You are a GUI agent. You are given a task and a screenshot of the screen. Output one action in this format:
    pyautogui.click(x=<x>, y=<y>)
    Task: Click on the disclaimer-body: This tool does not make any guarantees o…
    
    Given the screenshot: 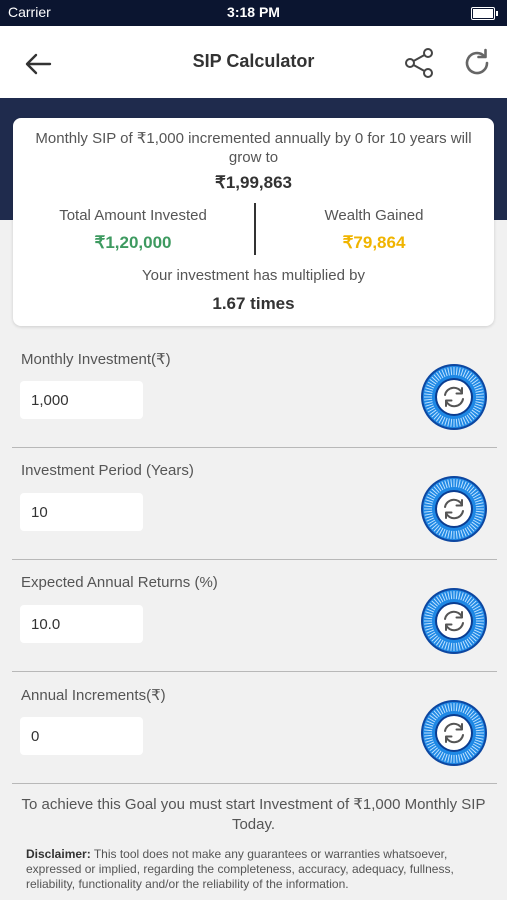 What is the action you would take?
    pyautogui.click(x=240, y=869)
    